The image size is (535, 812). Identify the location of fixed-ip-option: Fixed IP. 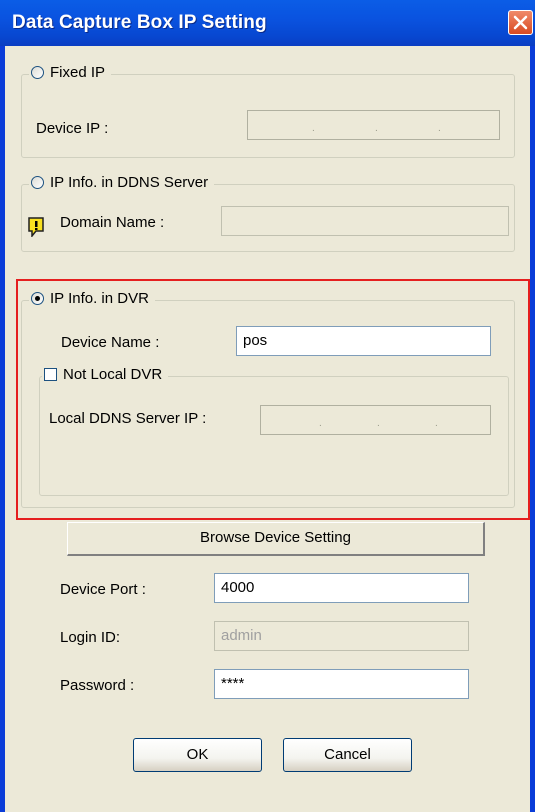
(70, 72).